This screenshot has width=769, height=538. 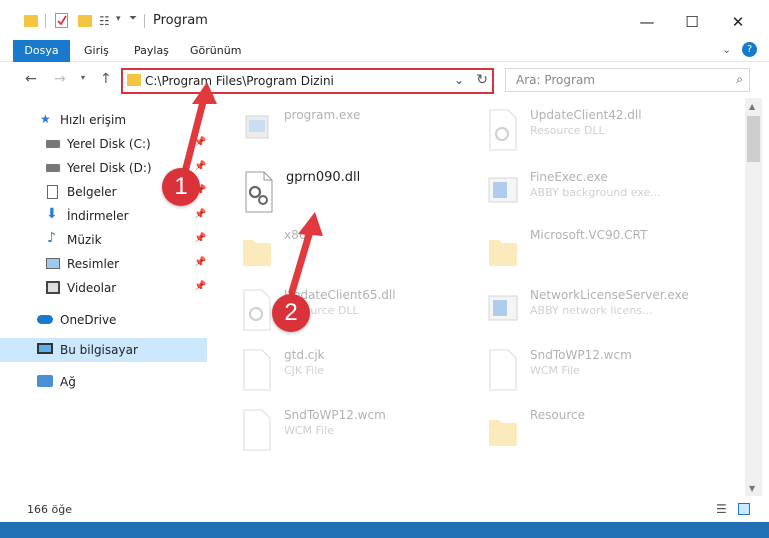 What do you see at coordinates (558, 415) in the screenshot?
I see `file-name: Resource` at bounding box center [558, 415].